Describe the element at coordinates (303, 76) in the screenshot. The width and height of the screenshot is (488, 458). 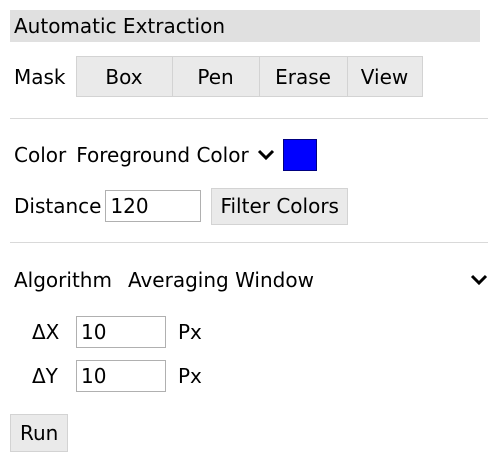
I see `mask-erase-button: Erase` at that location.